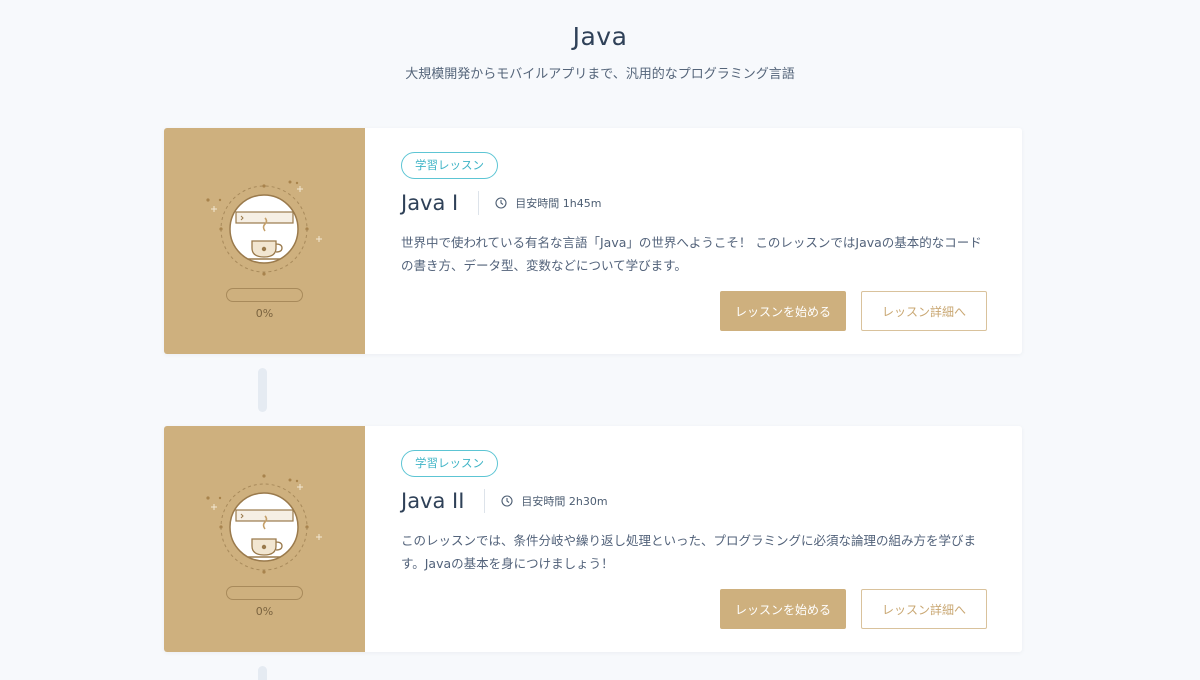 This screenshot has width=1200, height=680. What do you see at coordinates (433, 501) in the screenshot?
I see `lesson-title: Java II` at bounding box center [433, 501].